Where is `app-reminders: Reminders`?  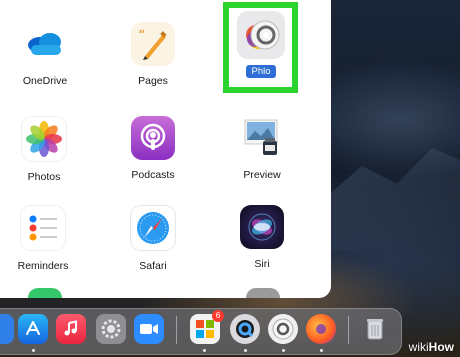 app-reminders: Reminders is located at coordinates (46, 238).